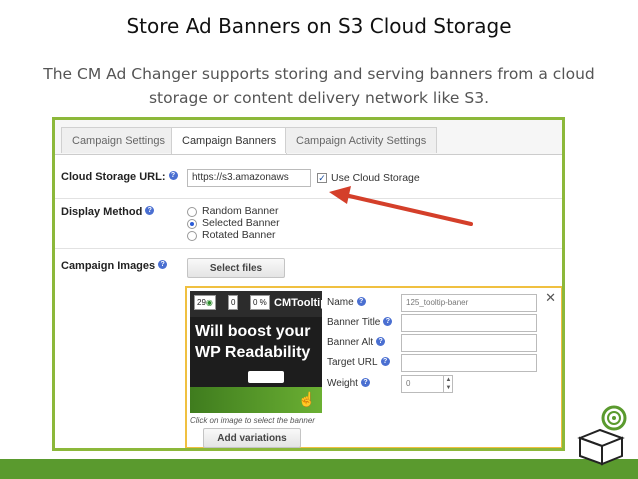  What do you see at coordinates (240, 211) in the screenshot?
I see `radio-random-banner-label: Random Banner` at bounding box center [240, 211].